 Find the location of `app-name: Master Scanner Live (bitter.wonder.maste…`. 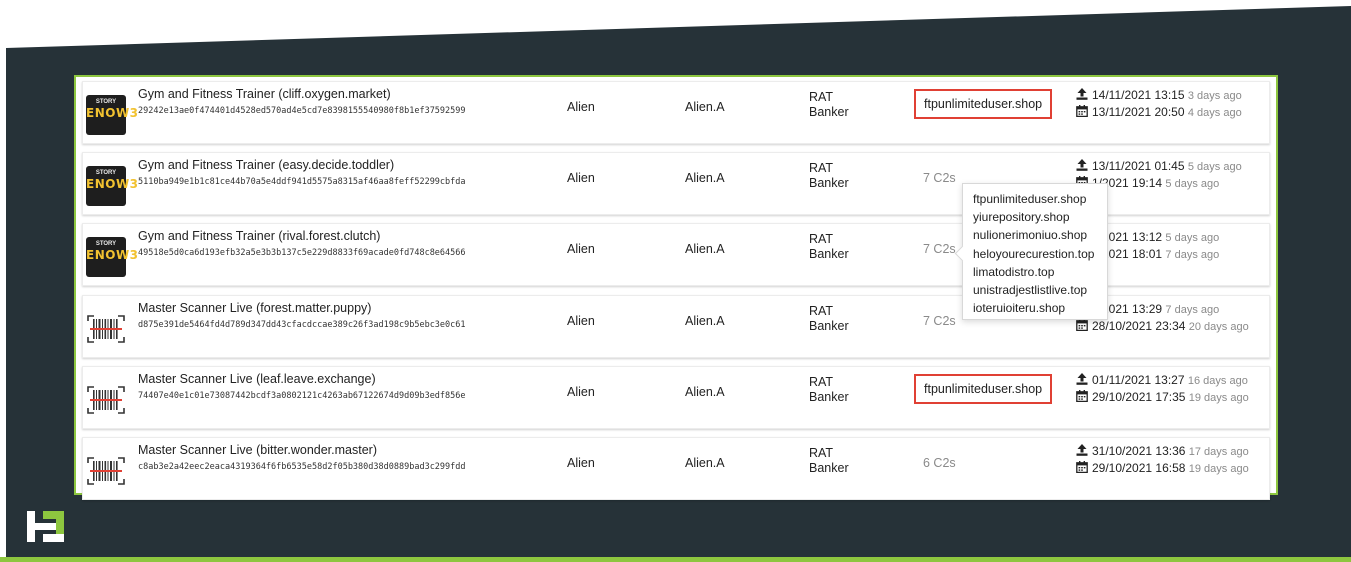

app-name: Master Scanner Live (bitter.wonder.maste… is located at coordinates (257, 450).